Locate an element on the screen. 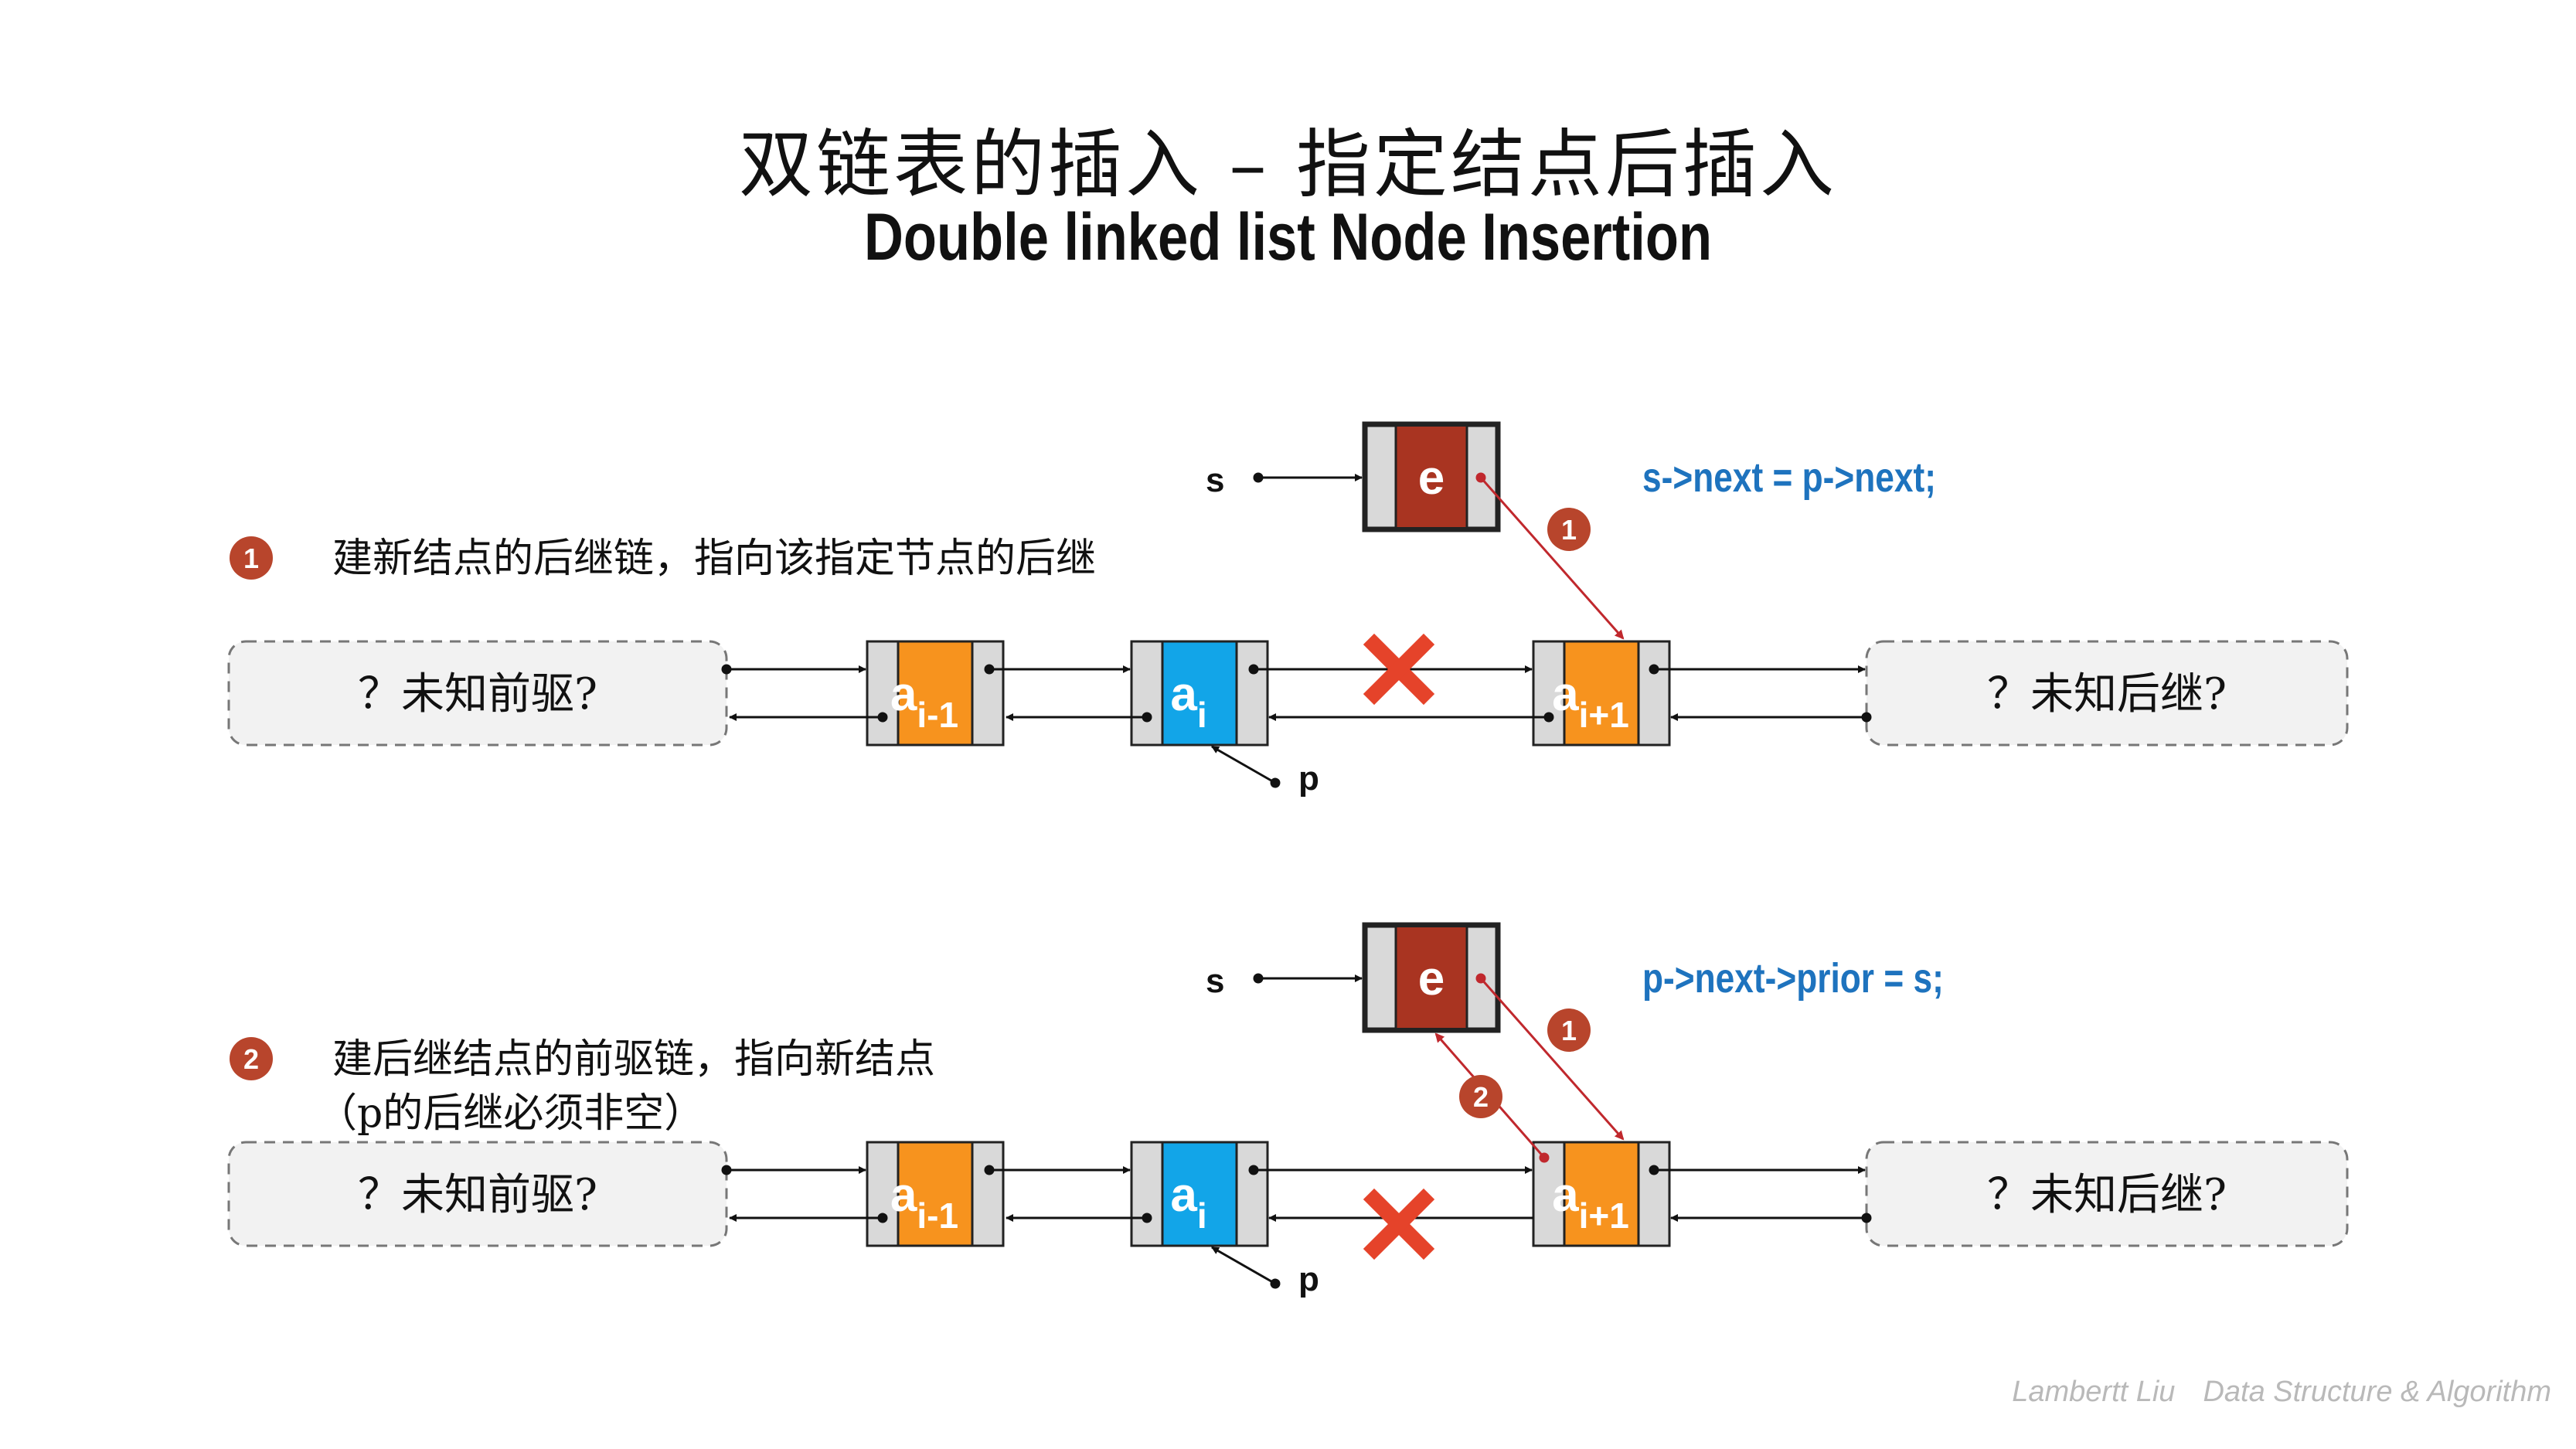 The width and height of the screenshot is (2576, 1449). link-badge-2: 2 is located at coordinates (1480, 1097).